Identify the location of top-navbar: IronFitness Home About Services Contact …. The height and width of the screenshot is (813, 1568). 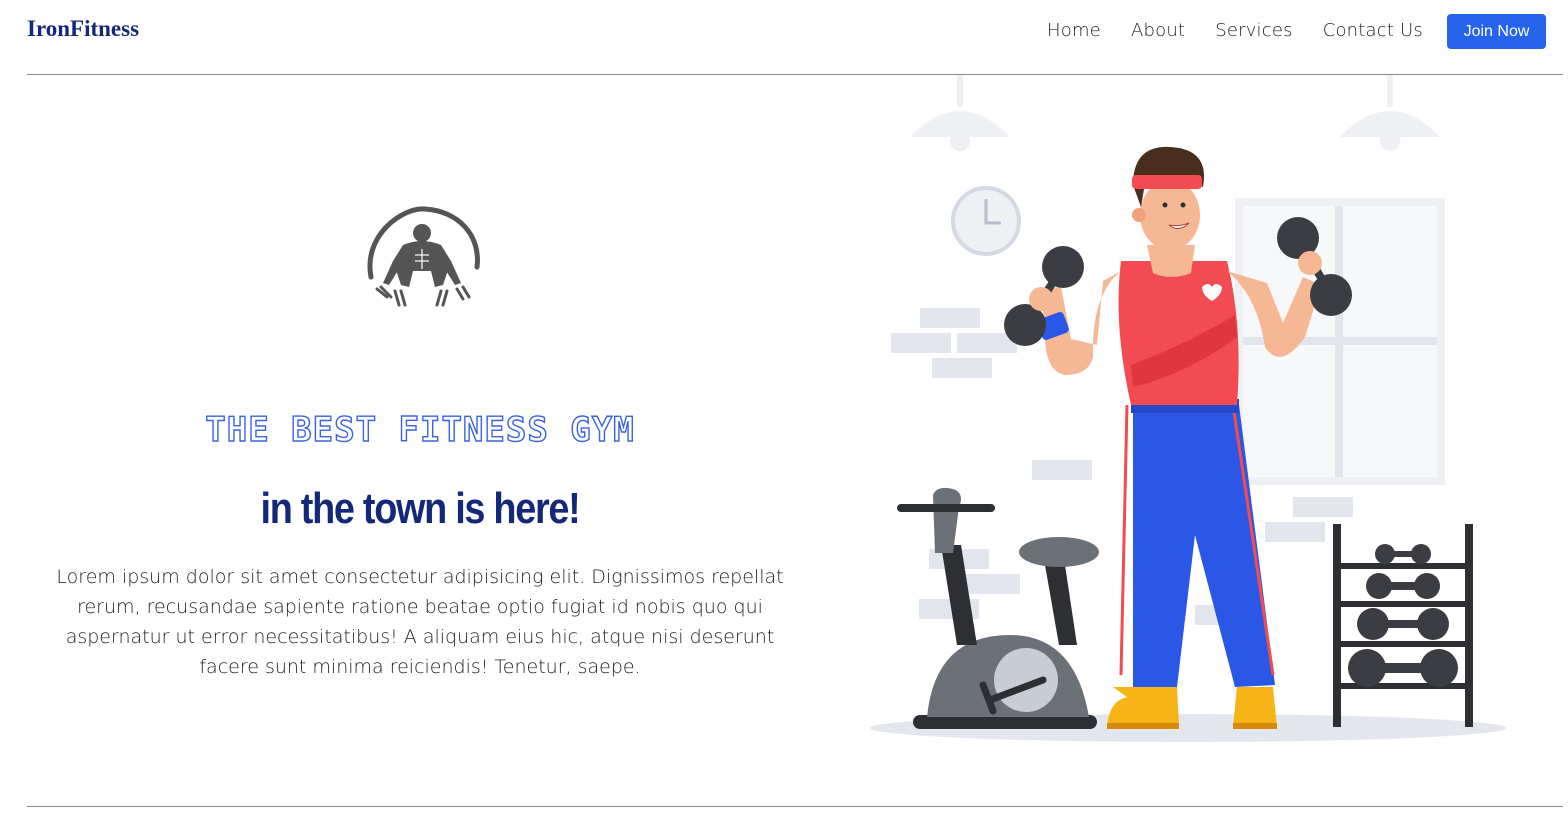
(784, 37).